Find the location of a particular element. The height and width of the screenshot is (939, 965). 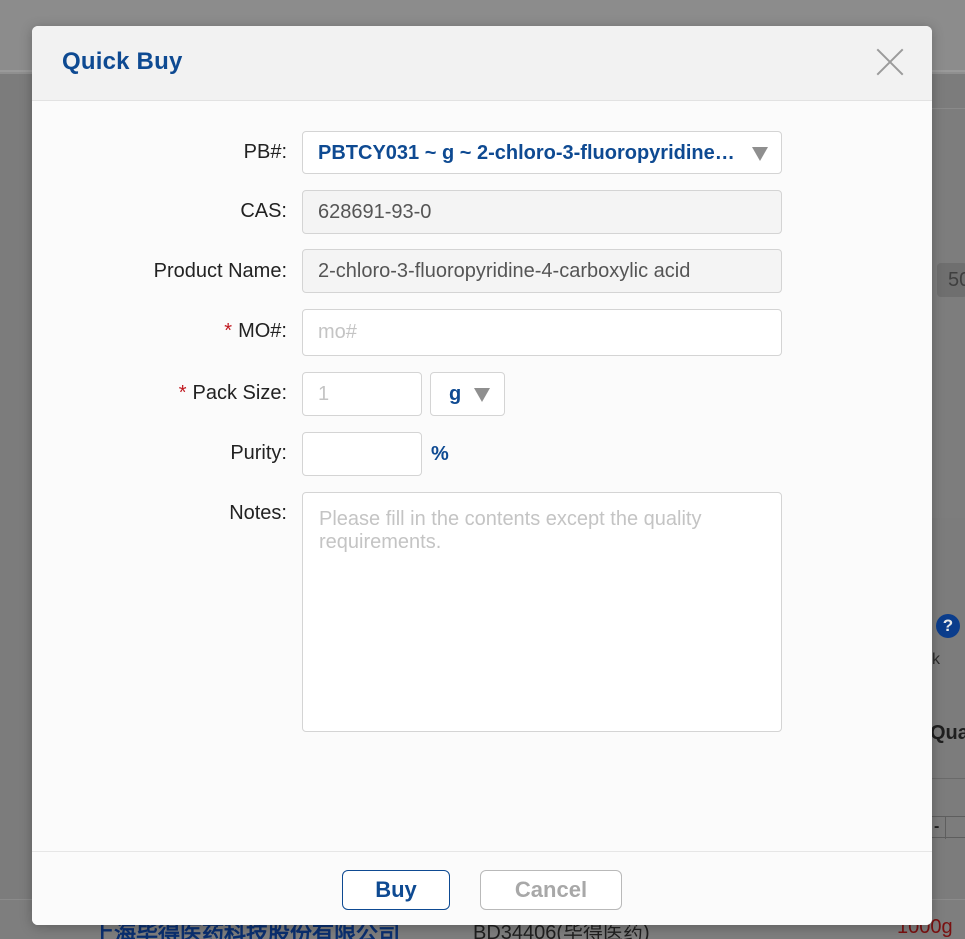

mo-label: * MO#: is located at coordinates (255, 331).